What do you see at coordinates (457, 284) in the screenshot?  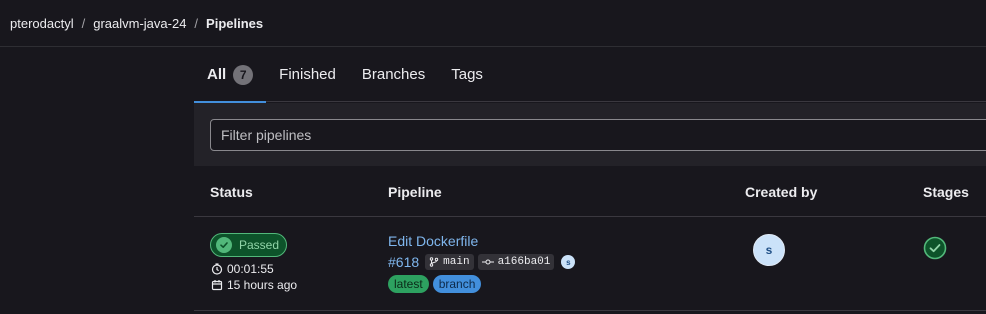 I see `branch-badge: branch` at bounding box center [457, 284].